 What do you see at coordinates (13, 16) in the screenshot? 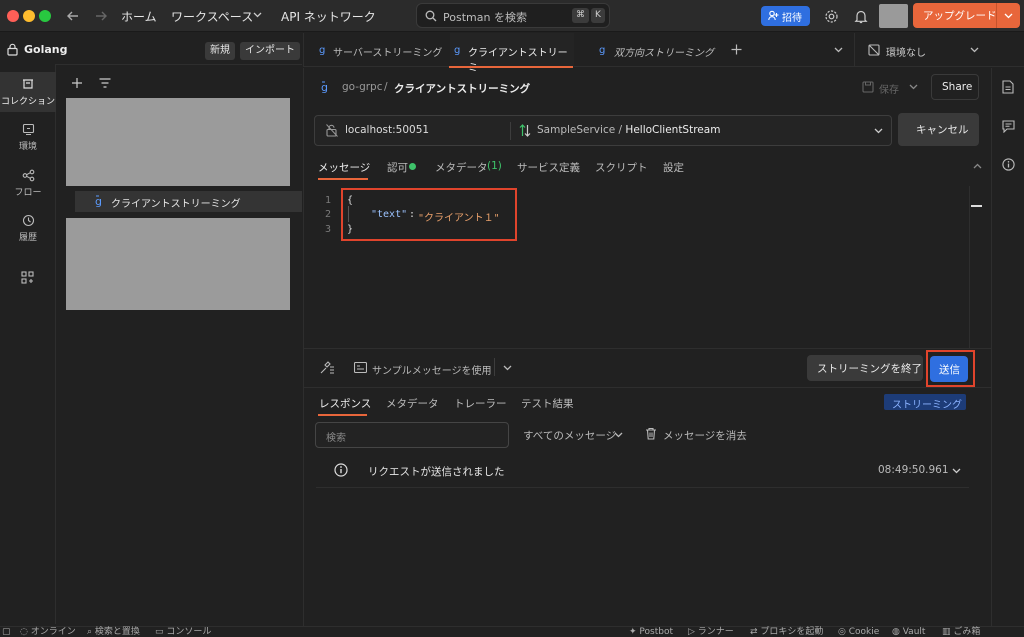
I see `close-window-button` at bounding box center [13, 16].